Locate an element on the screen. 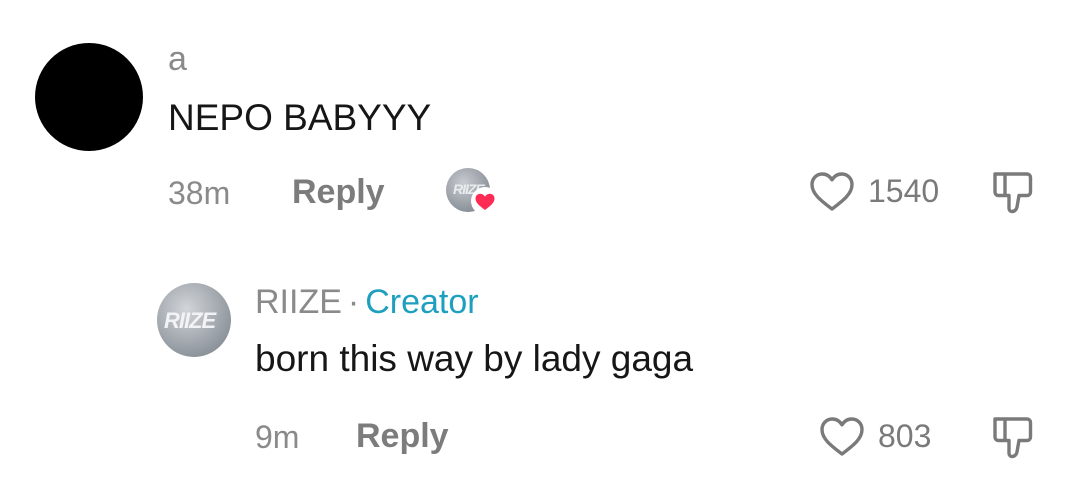 Image resolution: width=1080 pixels, height=488 pixels. heart-badge-icon is located at coordinates (485, 201).